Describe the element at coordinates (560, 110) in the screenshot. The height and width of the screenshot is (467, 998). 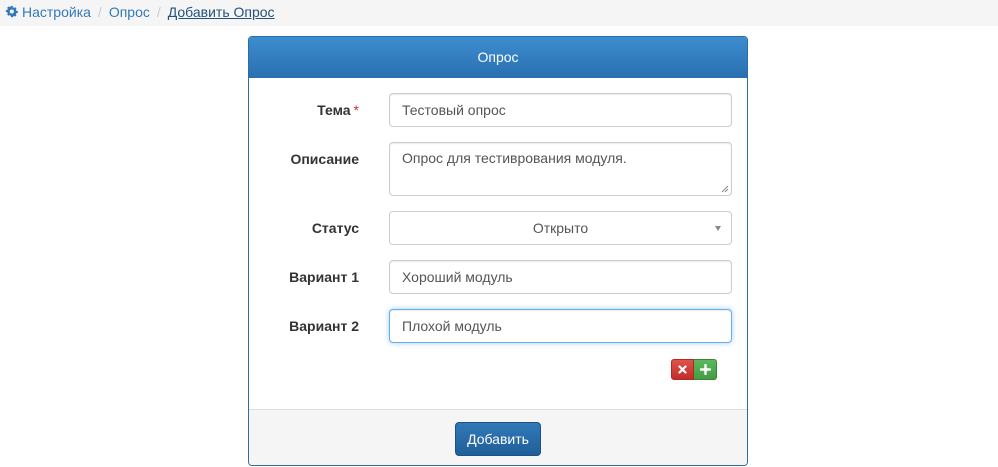
I see `topic-input` at that location.